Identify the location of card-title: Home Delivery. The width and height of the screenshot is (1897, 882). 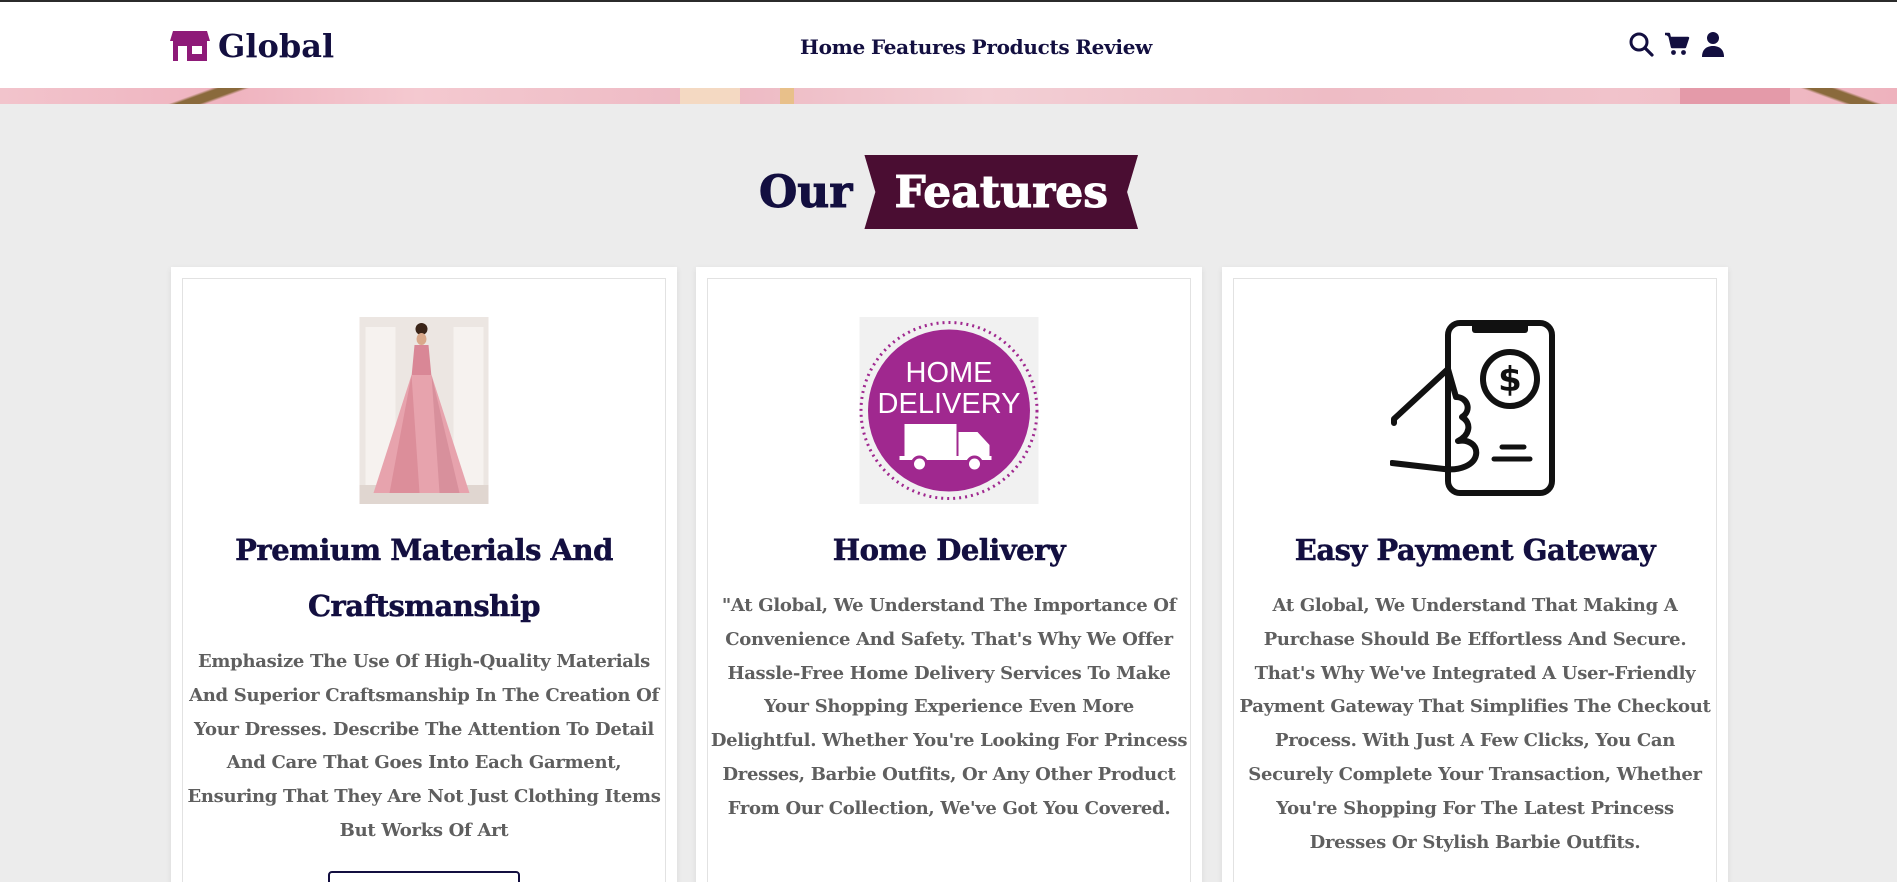
(949, 550).